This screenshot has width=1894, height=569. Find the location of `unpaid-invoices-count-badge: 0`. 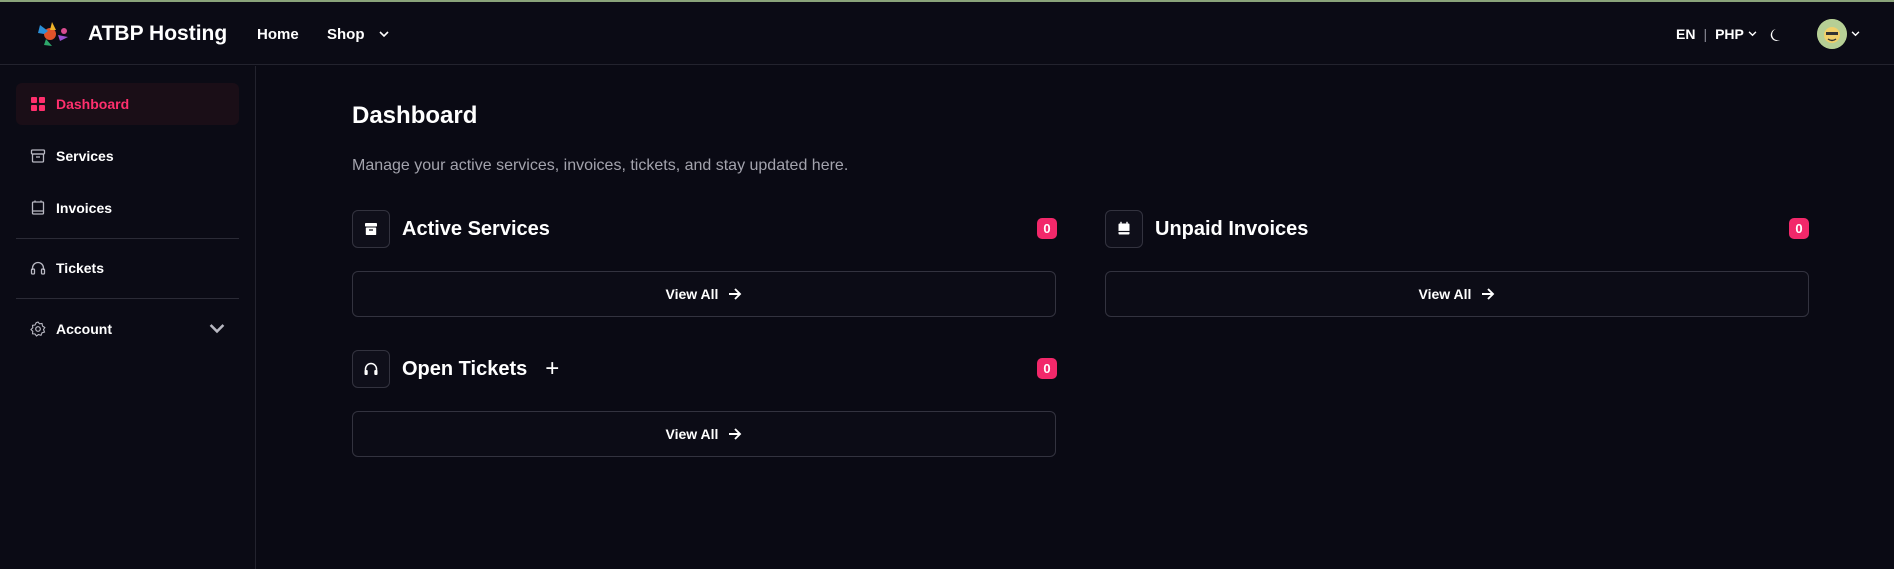

unpaid-invoices-count-badge: 0 is located at coordinates (1799, 228).